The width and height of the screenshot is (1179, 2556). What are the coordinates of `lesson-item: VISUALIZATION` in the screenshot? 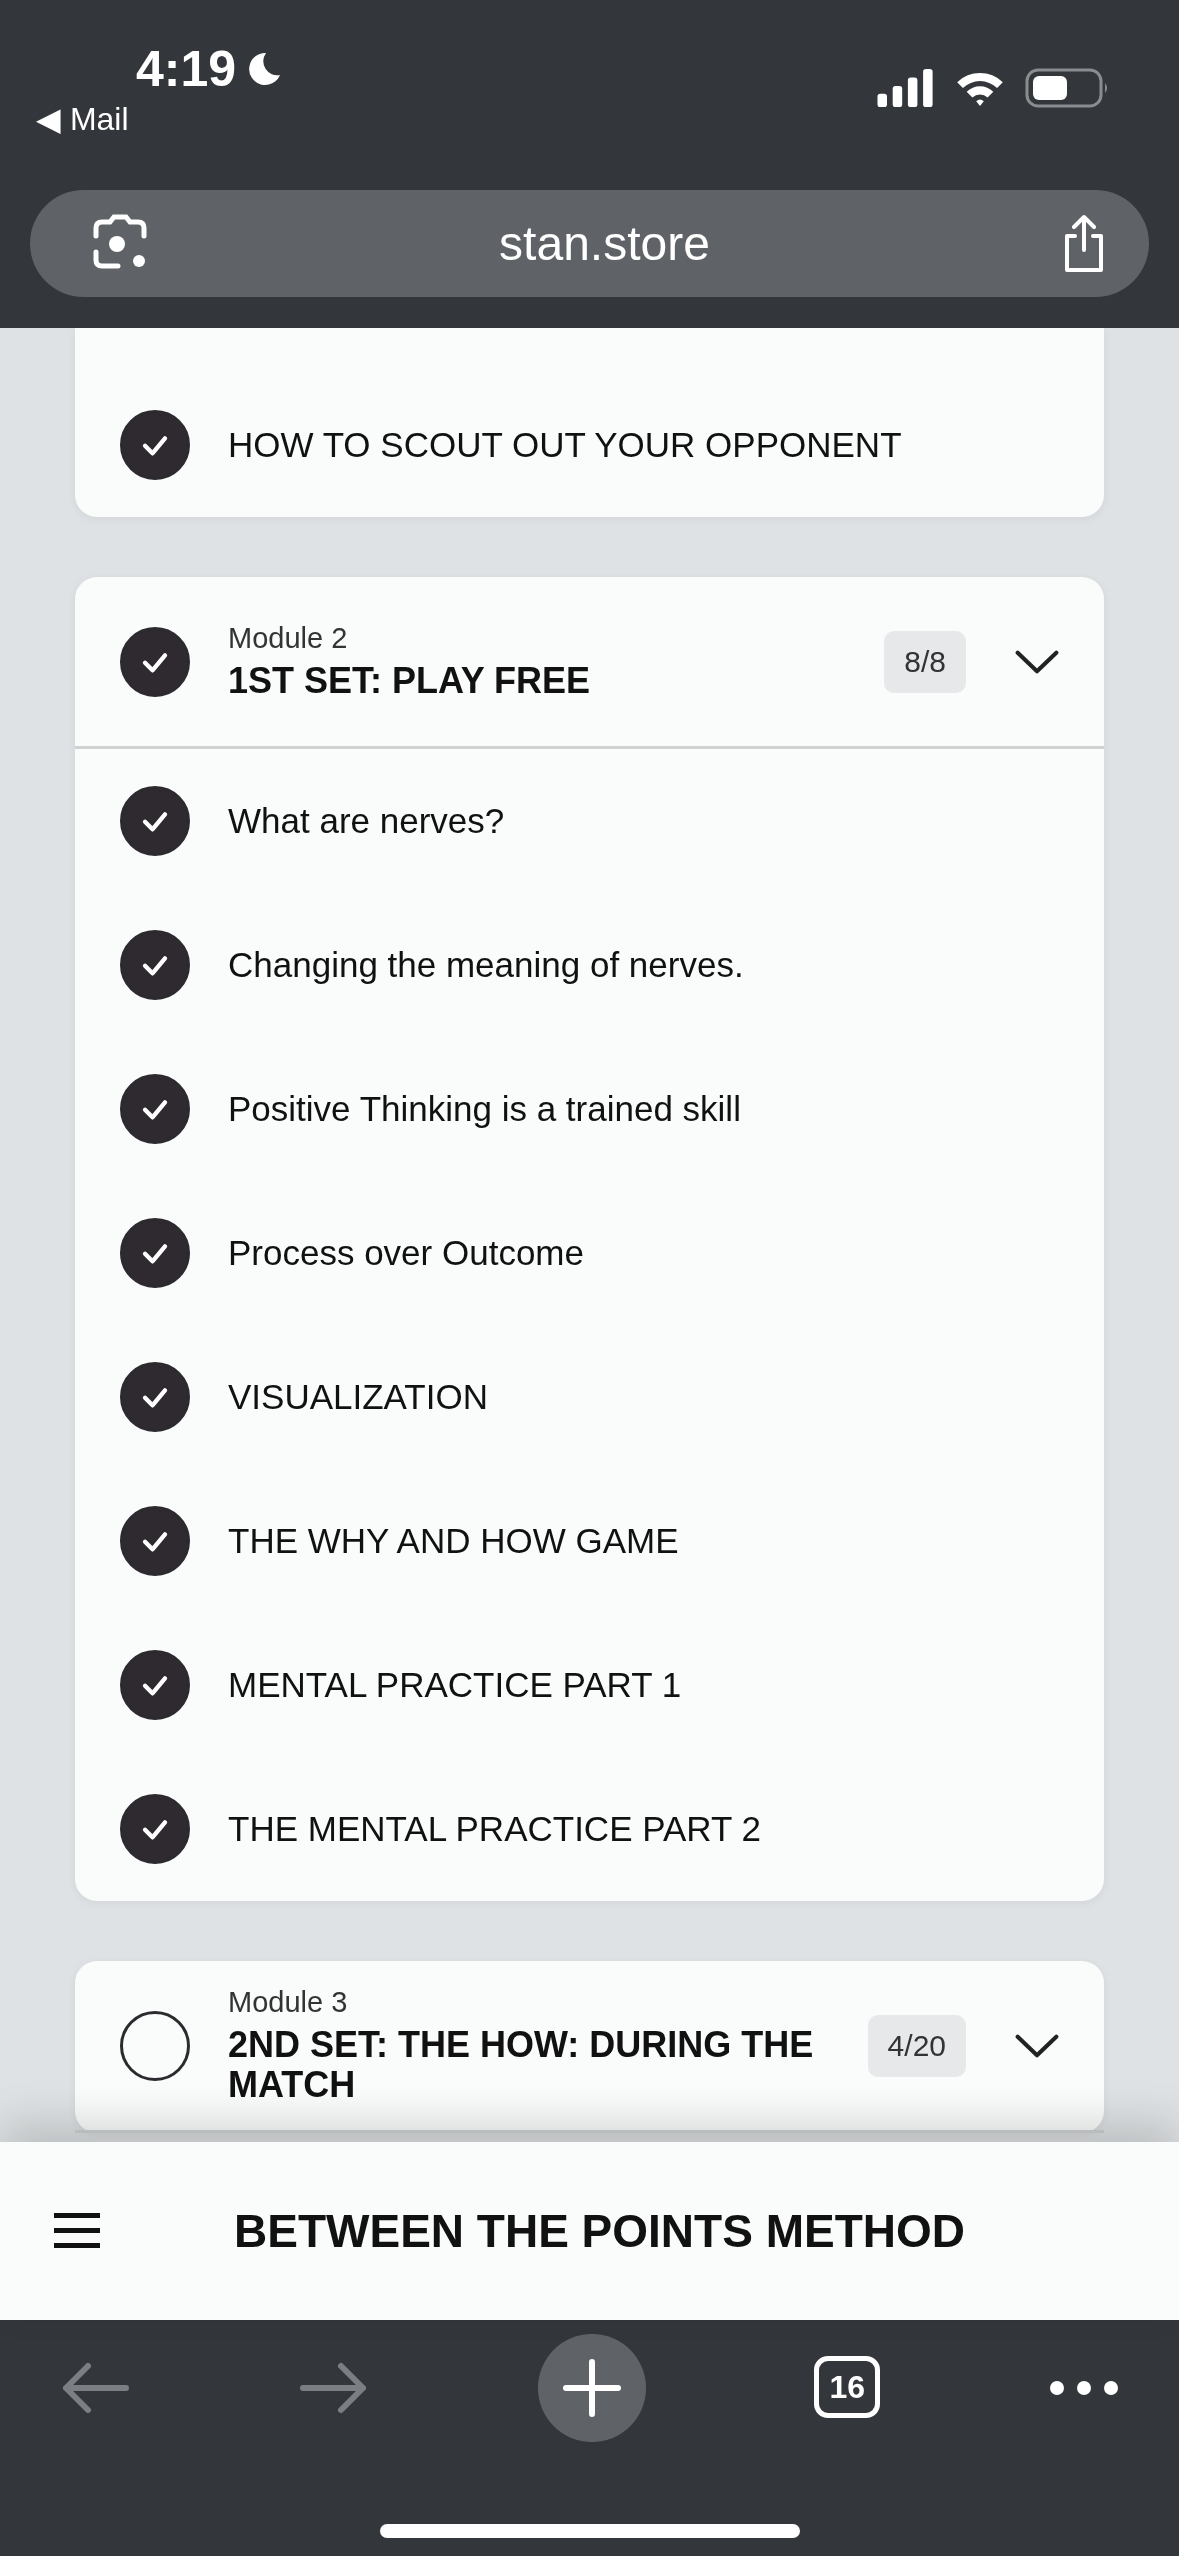 It's located at (589, 1397).